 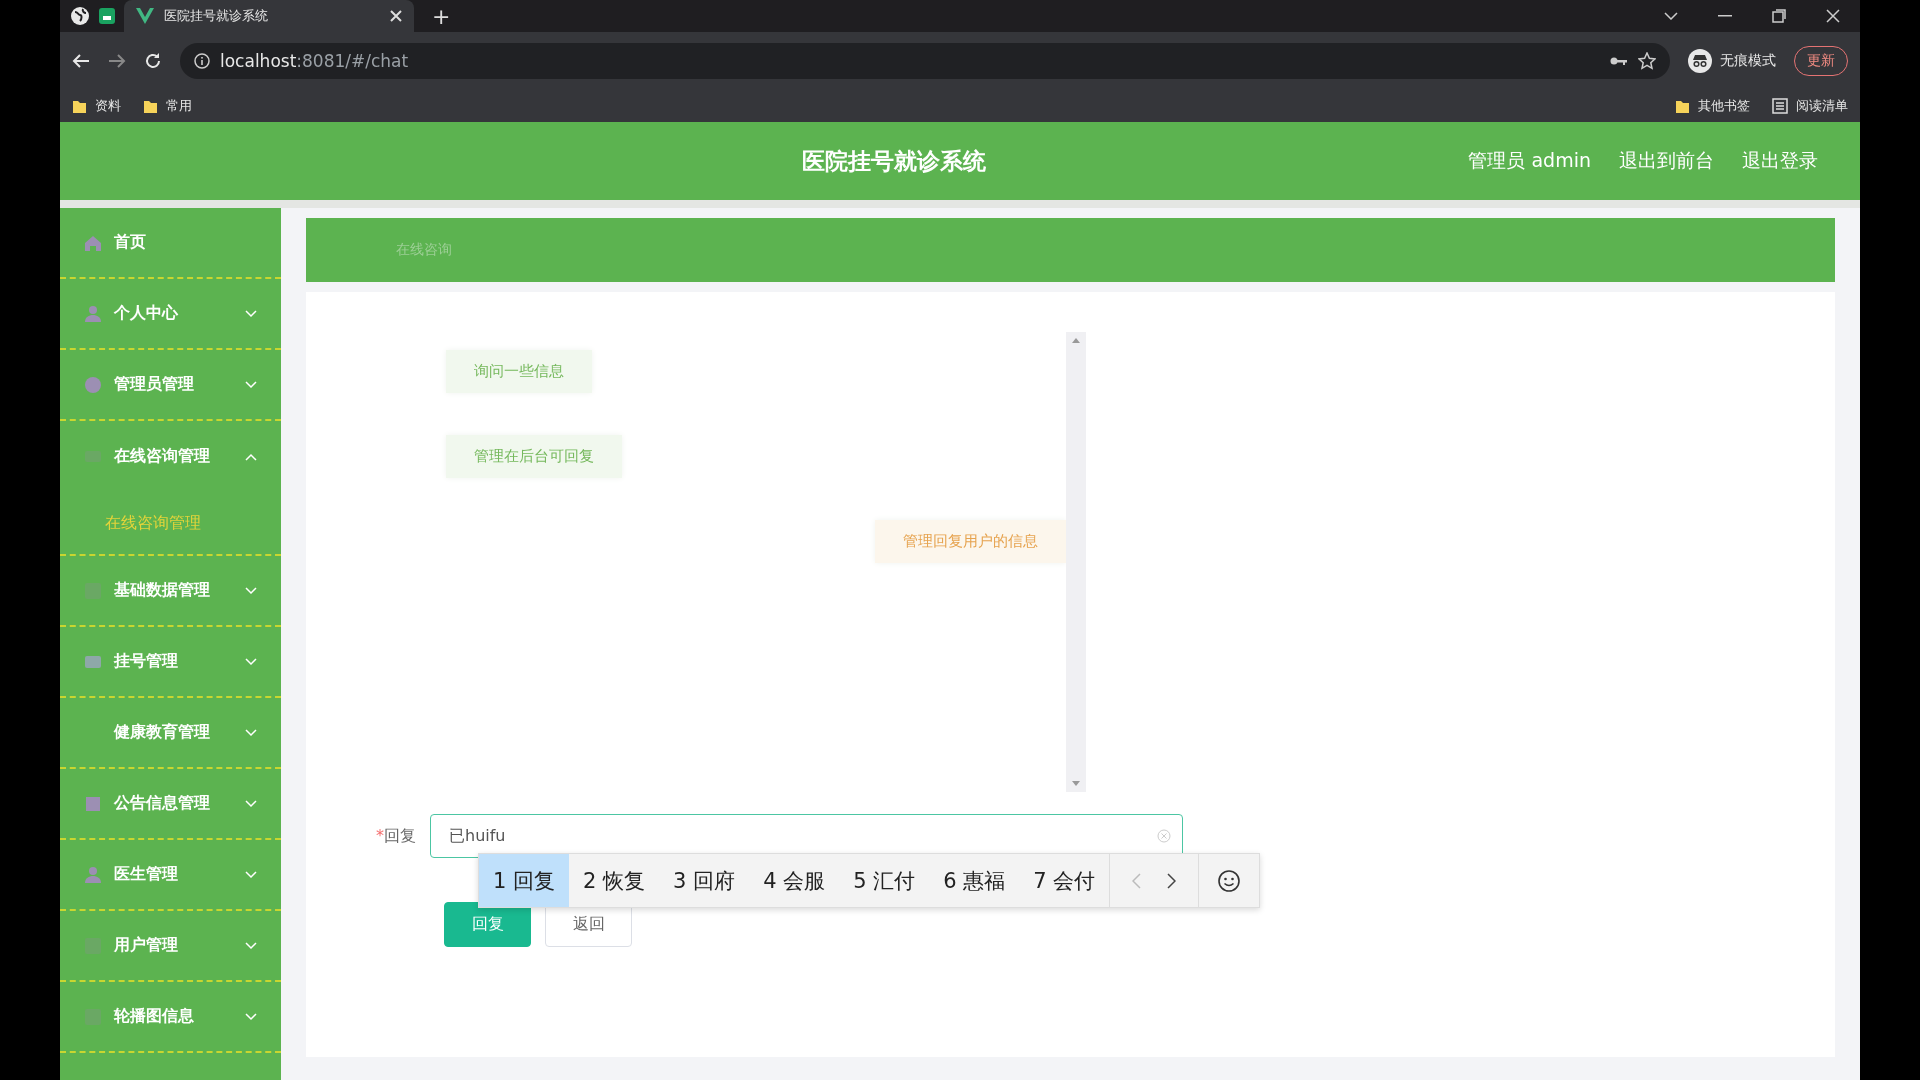 I want to click on key-icon, so click(x=1619, y=61).